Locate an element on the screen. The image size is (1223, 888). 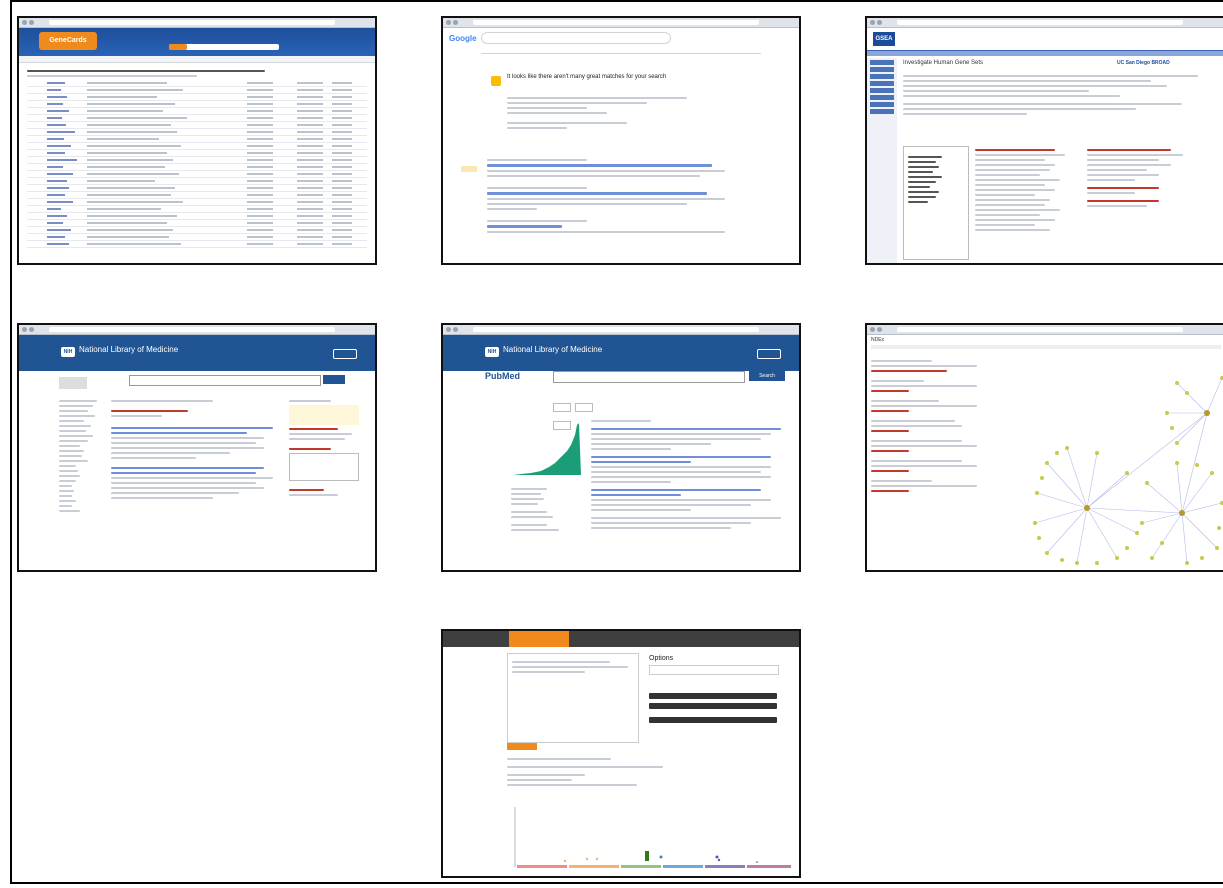
nlm-header: NIH National Library of Medicine is located at coordinates (197, 353).